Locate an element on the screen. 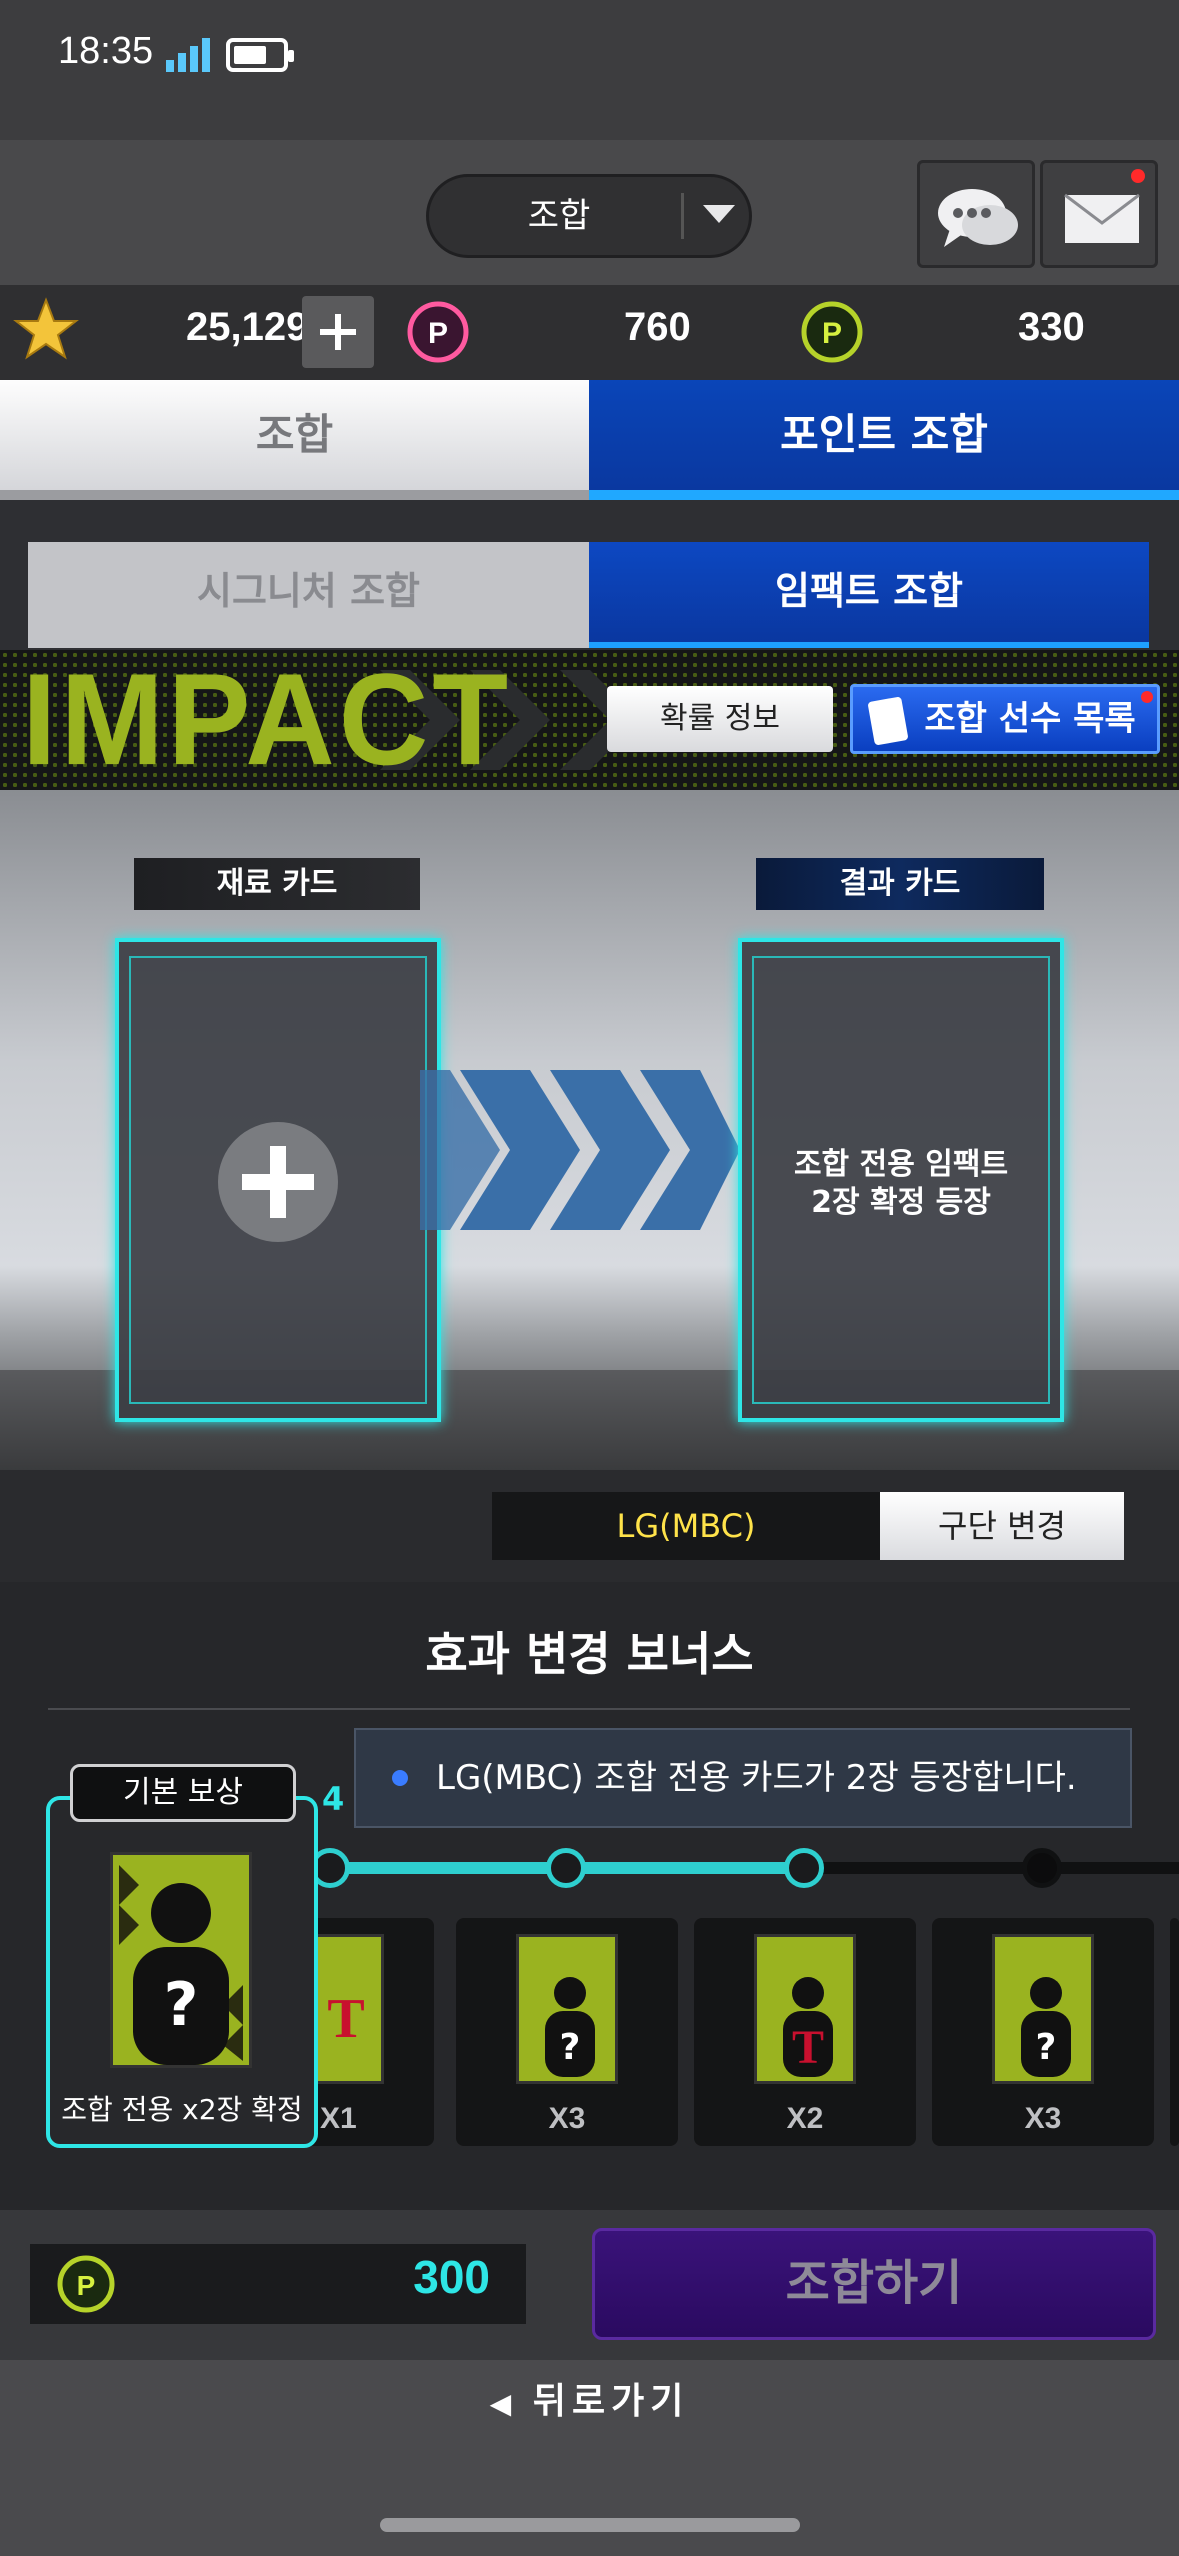 This screenshot has height=2556, width=1179. divider is located at coordinates (589, 1709).